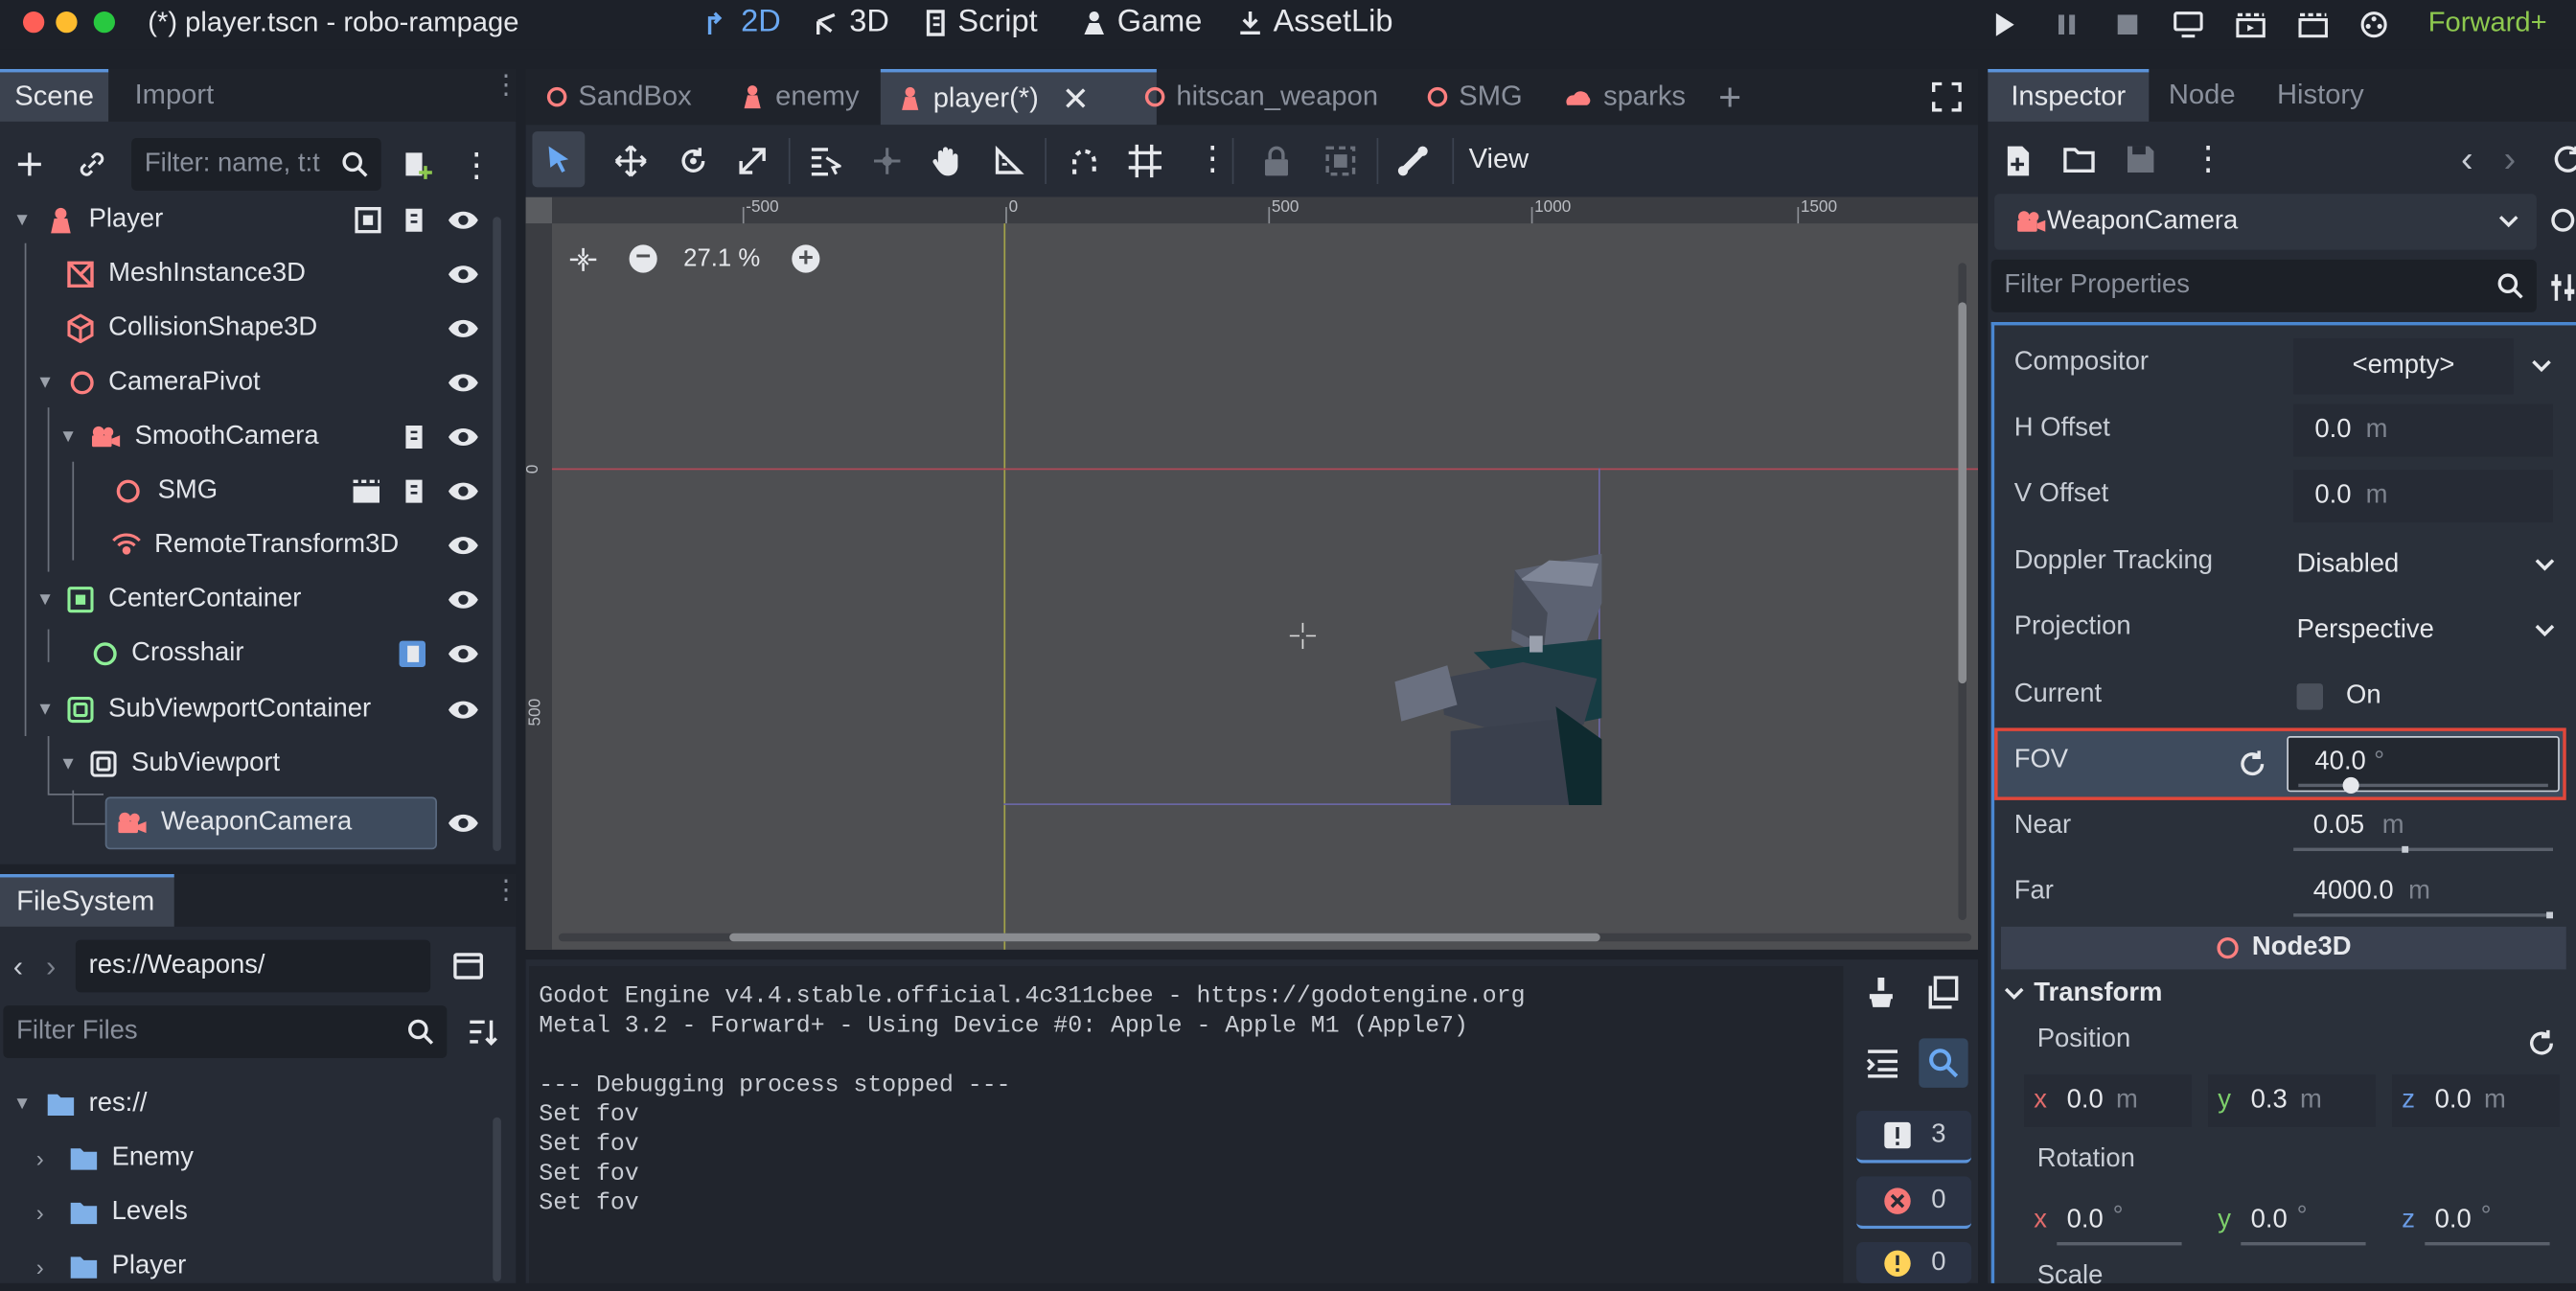 The height and width of the screenshot is (1291, 2576). I want to click on attach-script-button, so click(417, 164).